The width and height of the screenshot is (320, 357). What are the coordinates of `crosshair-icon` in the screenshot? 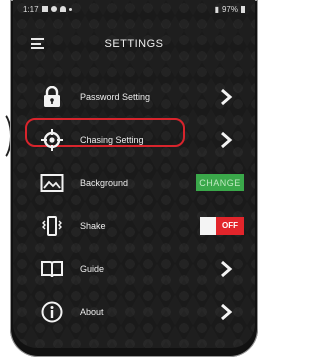 It's located at (52, 140).